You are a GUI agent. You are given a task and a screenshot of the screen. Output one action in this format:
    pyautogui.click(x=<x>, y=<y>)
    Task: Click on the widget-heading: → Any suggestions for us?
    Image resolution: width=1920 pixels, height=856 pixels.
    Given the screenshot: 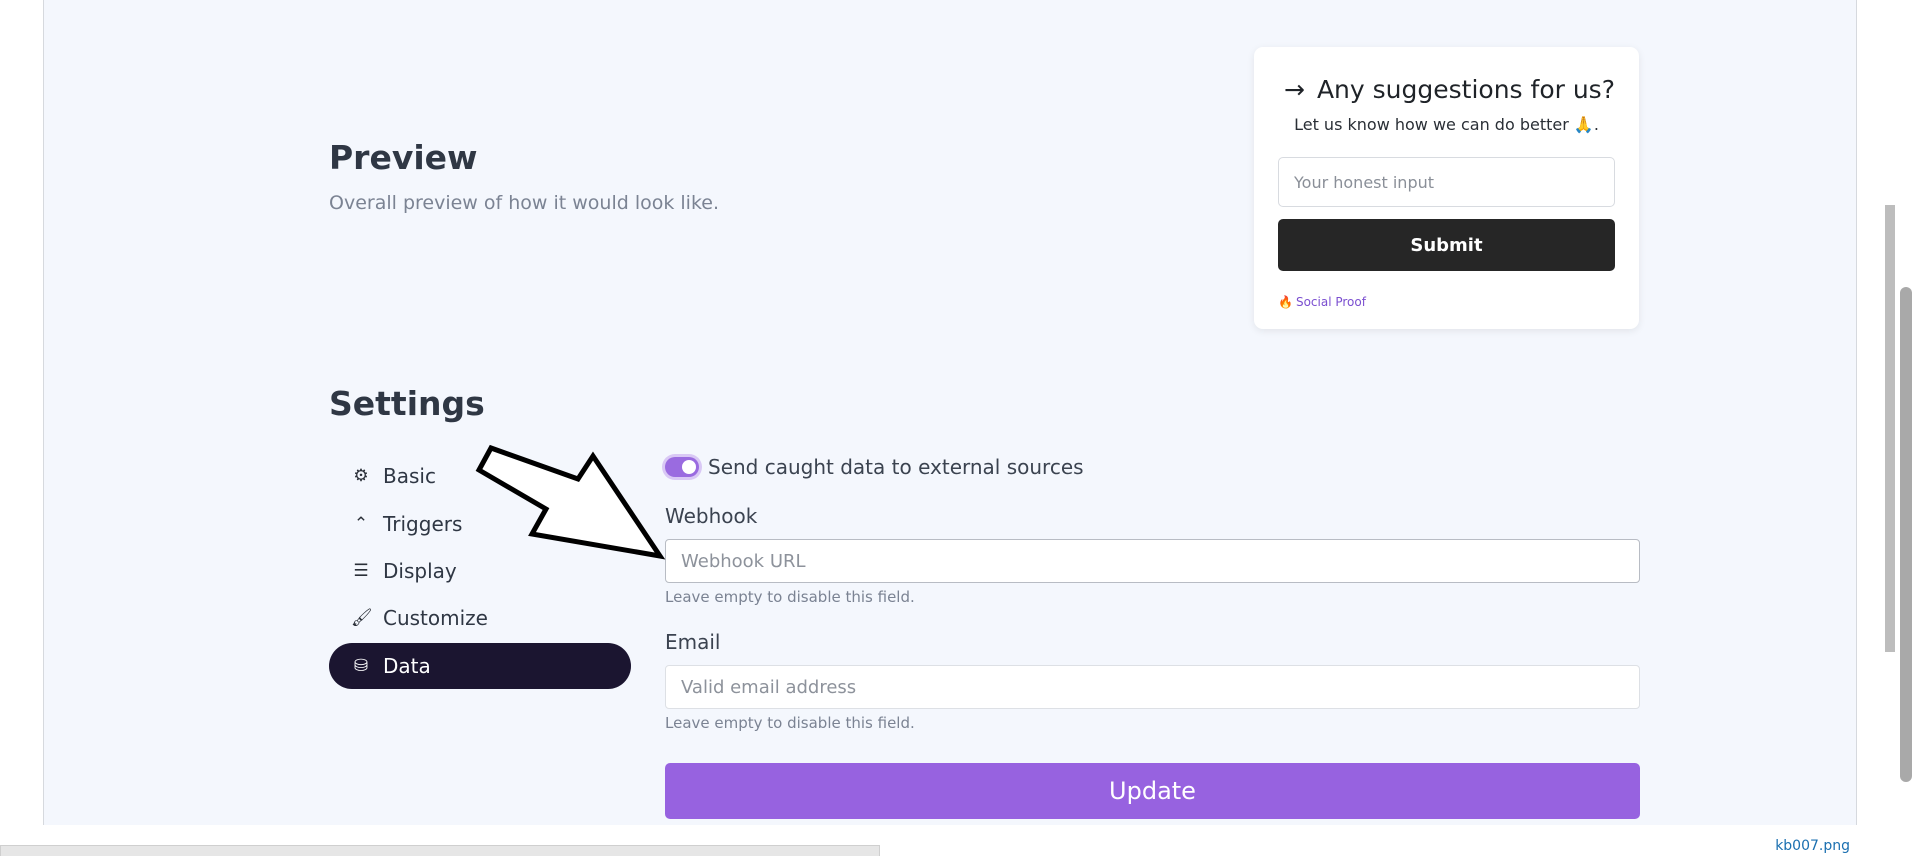 What is the action you would take?
    pyautogui.click(x=1449, y=89)
    